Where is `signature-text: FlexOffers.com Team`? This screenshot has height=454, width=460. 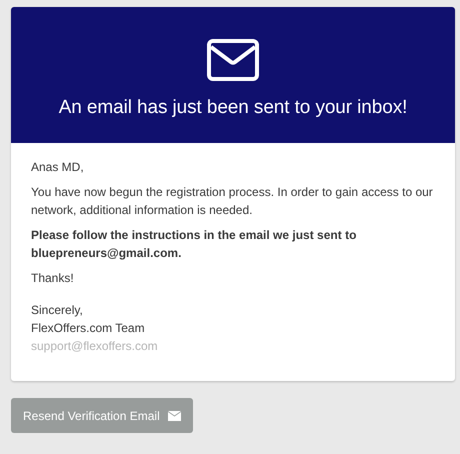
signature-text: FlexOffers.com Team is located at coordinates (88, 328).